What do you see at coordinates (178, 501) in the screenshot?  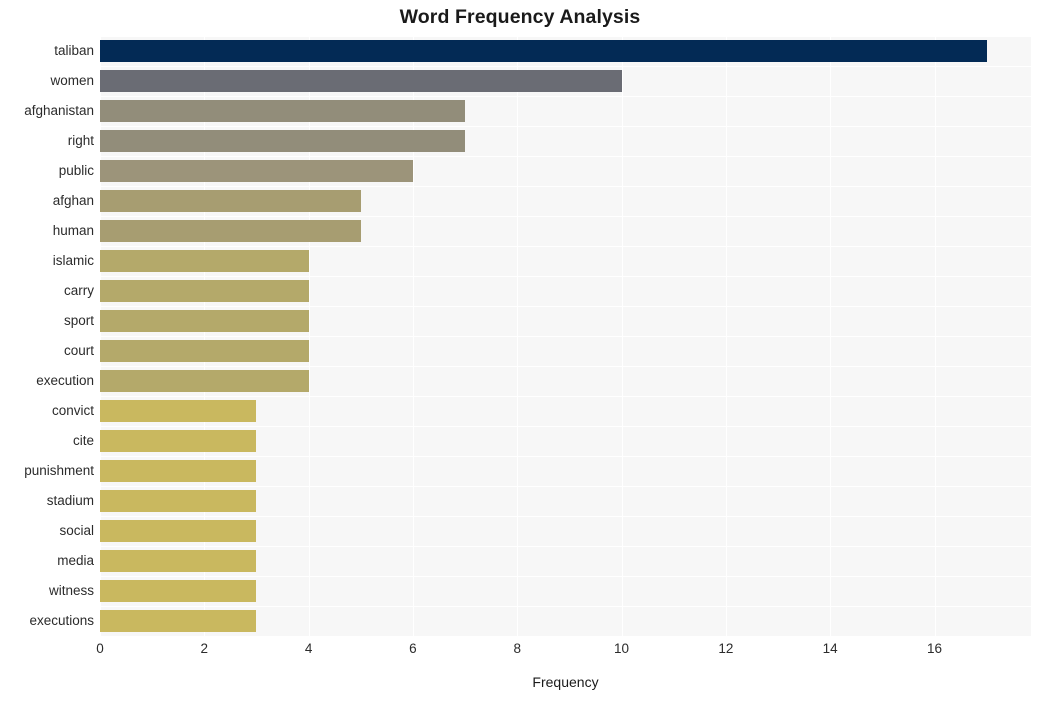 I see `bar-stadium` at bounding box center [178, 501].